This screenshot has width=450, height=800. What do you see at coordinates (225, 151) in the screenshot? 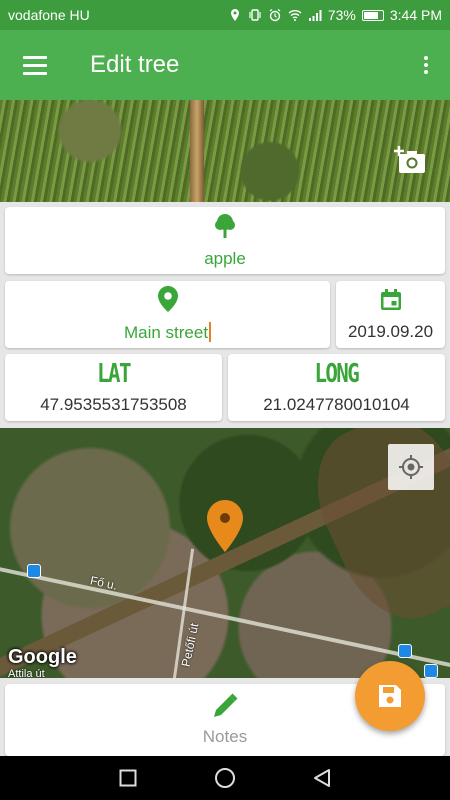
I see `tree-photo` at bounding box center [225, 151].